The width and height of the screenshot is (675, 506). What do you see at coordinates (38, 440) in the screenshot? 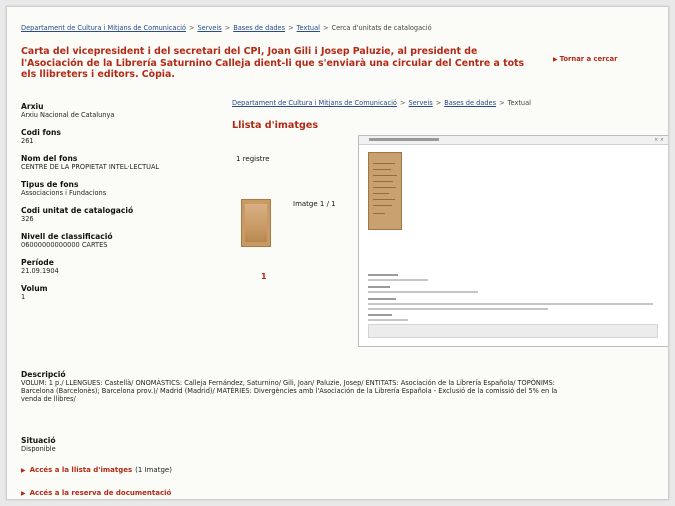
I see `situation-label: Situació` at bounding box center [38, 440].